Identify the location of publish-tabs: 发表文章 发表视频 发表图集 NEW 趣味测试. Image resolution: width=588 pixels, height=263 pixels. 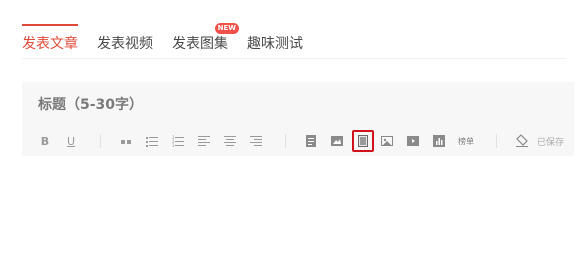
(172, 41).